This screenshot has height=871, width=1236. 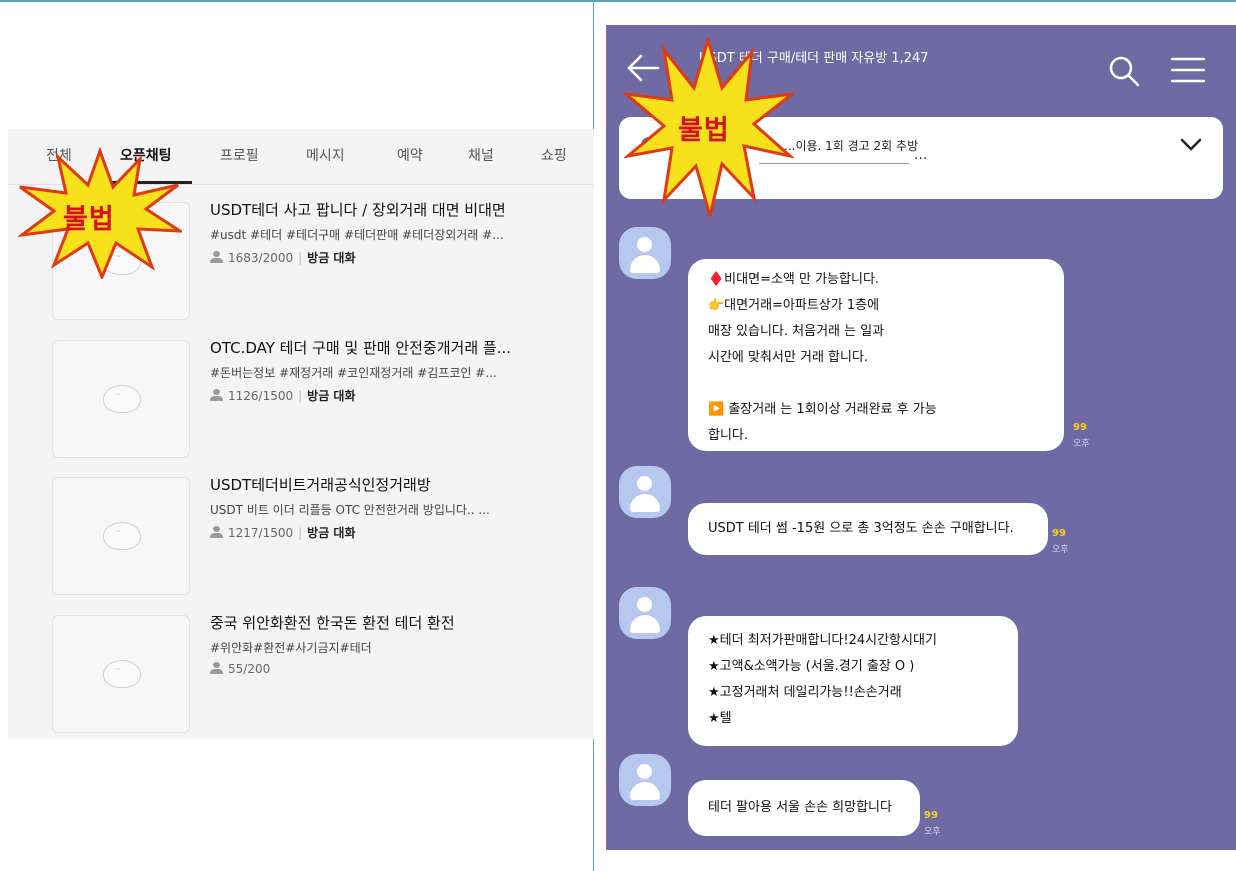 I want to click on room-title: USDT테더비트거래공식인정거래방, so click(x=320, y=485).